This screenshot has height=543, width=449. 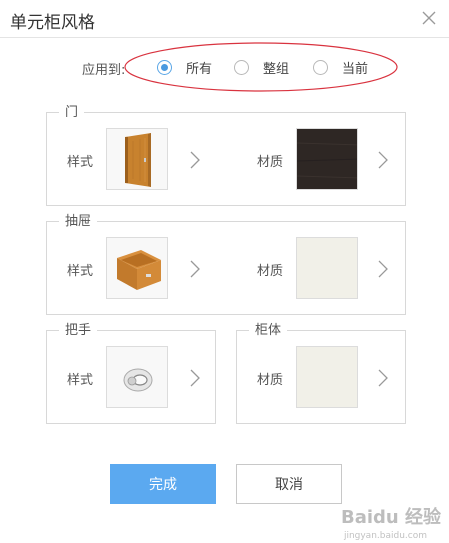 I want to click on wood-drawer-image, so click(x=137, y=268).